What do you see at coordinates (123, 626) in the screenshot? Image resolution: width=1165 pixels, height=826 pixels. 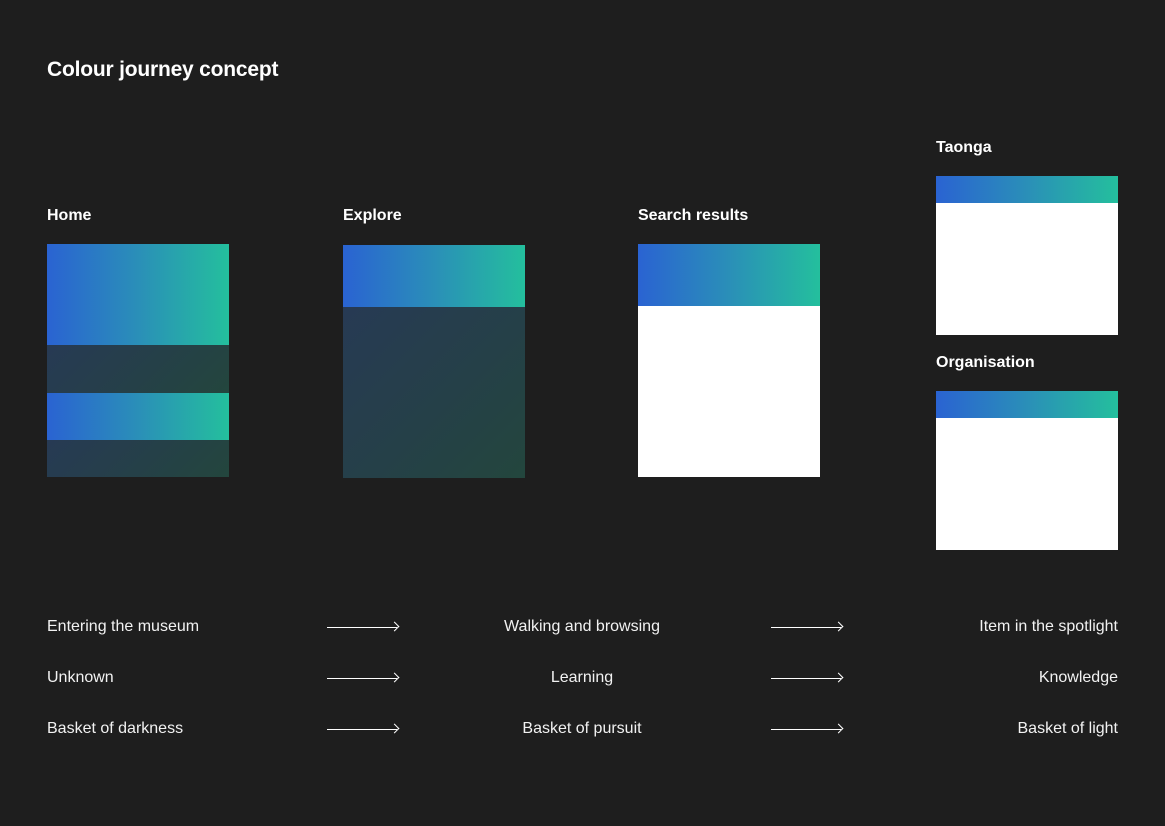 I see `journey-from-1: Entering the museum` at bounding box center [123, 626].